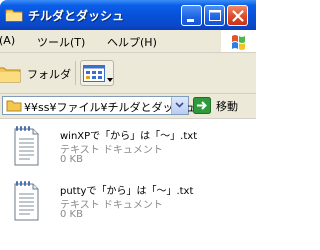 This screenshot has height=250, width=320. Describe the element at coordinates (94, 75) in the screenshot. I see `views-icon` at that location.